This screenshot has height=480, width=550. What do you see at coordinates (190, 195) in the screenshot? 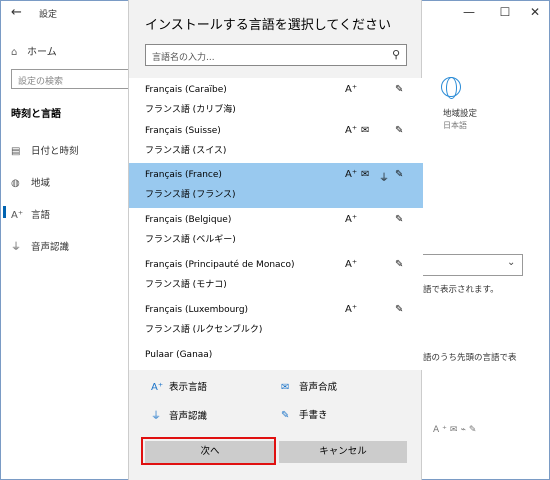
I see `language-native-name: フランス語 (フランス)` at bounding box center [190, 195].